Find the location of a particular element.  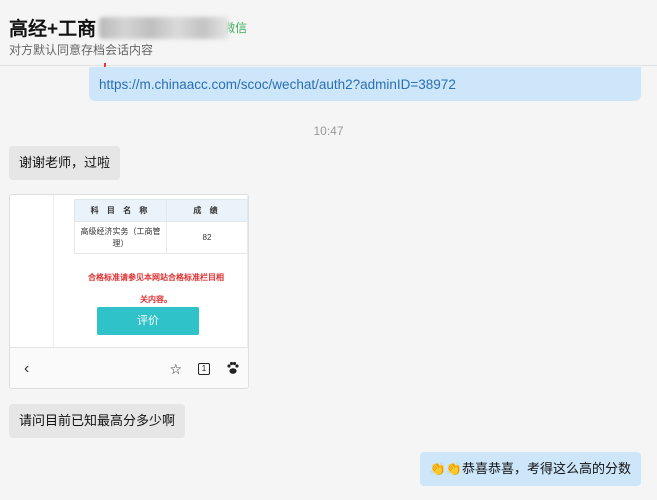

pass-standard-note: 合格标准请参见本网站合格标准栏目相 关内容。 is located at coordinates (156, 289).